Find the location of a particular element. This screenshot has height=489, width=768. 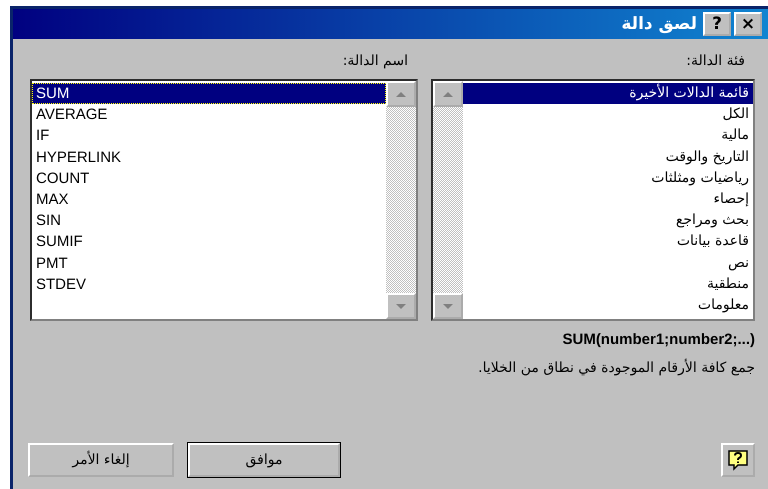

list-item: إحصاء is located at coordinates (608, 199).